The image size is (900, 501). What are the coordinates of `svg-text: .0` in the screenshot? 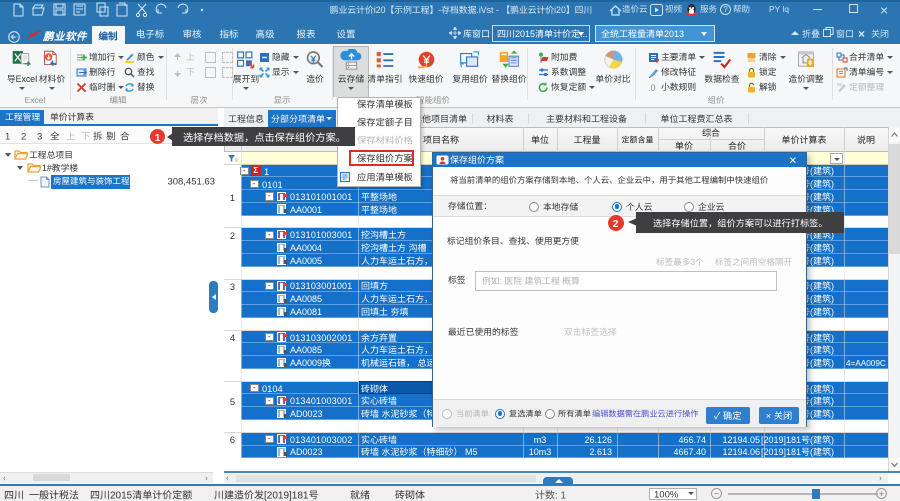 It's located at (652, 88).